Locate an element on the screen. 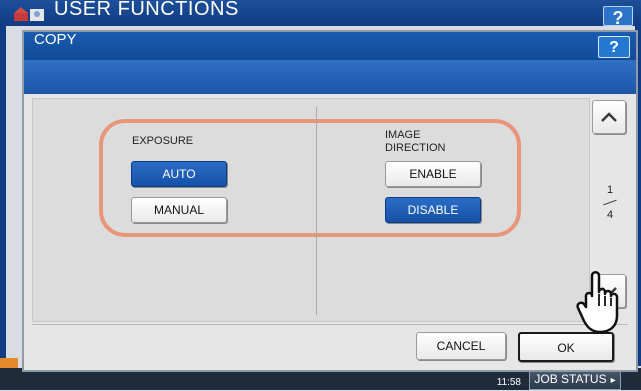 The width and height of the screenshot is (641, 391). image-direction-disable-button: DISABLE is located at coordinates (433, 210).